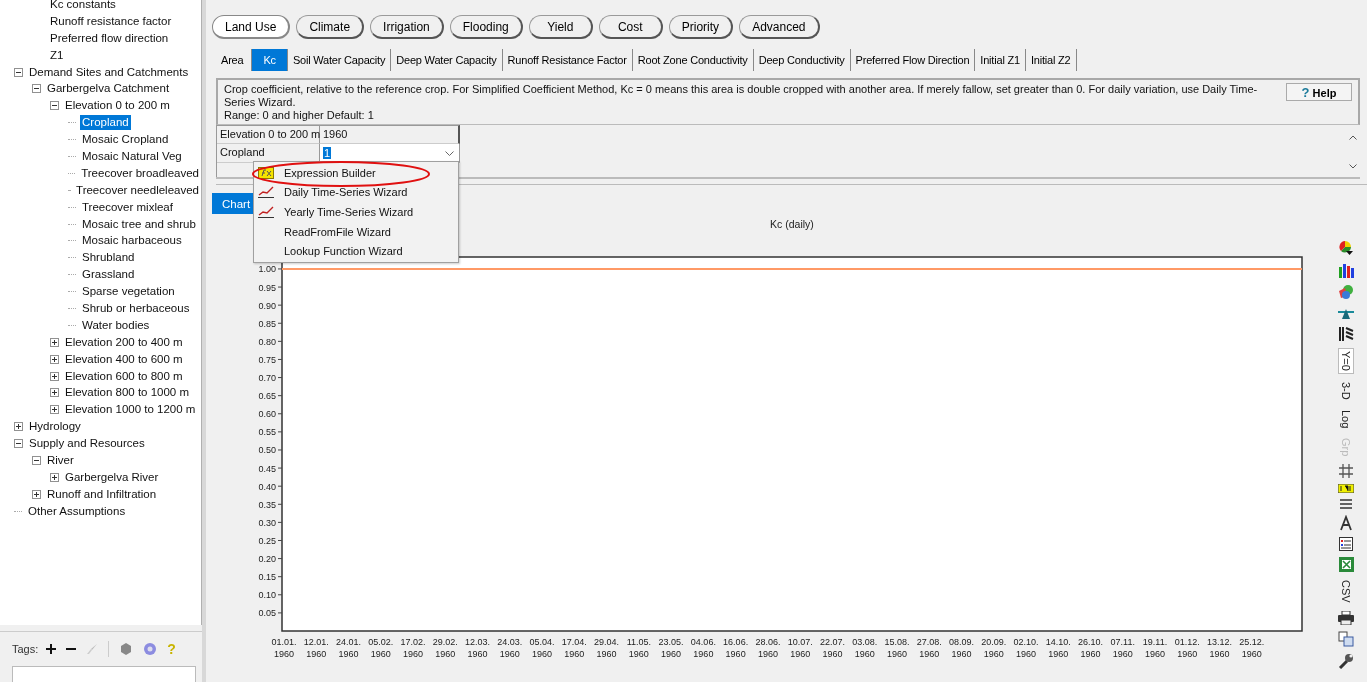 The width and height of the screenshot is (1367, 682). I want to click on x-tick-label: 24.03. 1960, so click(510, 648).